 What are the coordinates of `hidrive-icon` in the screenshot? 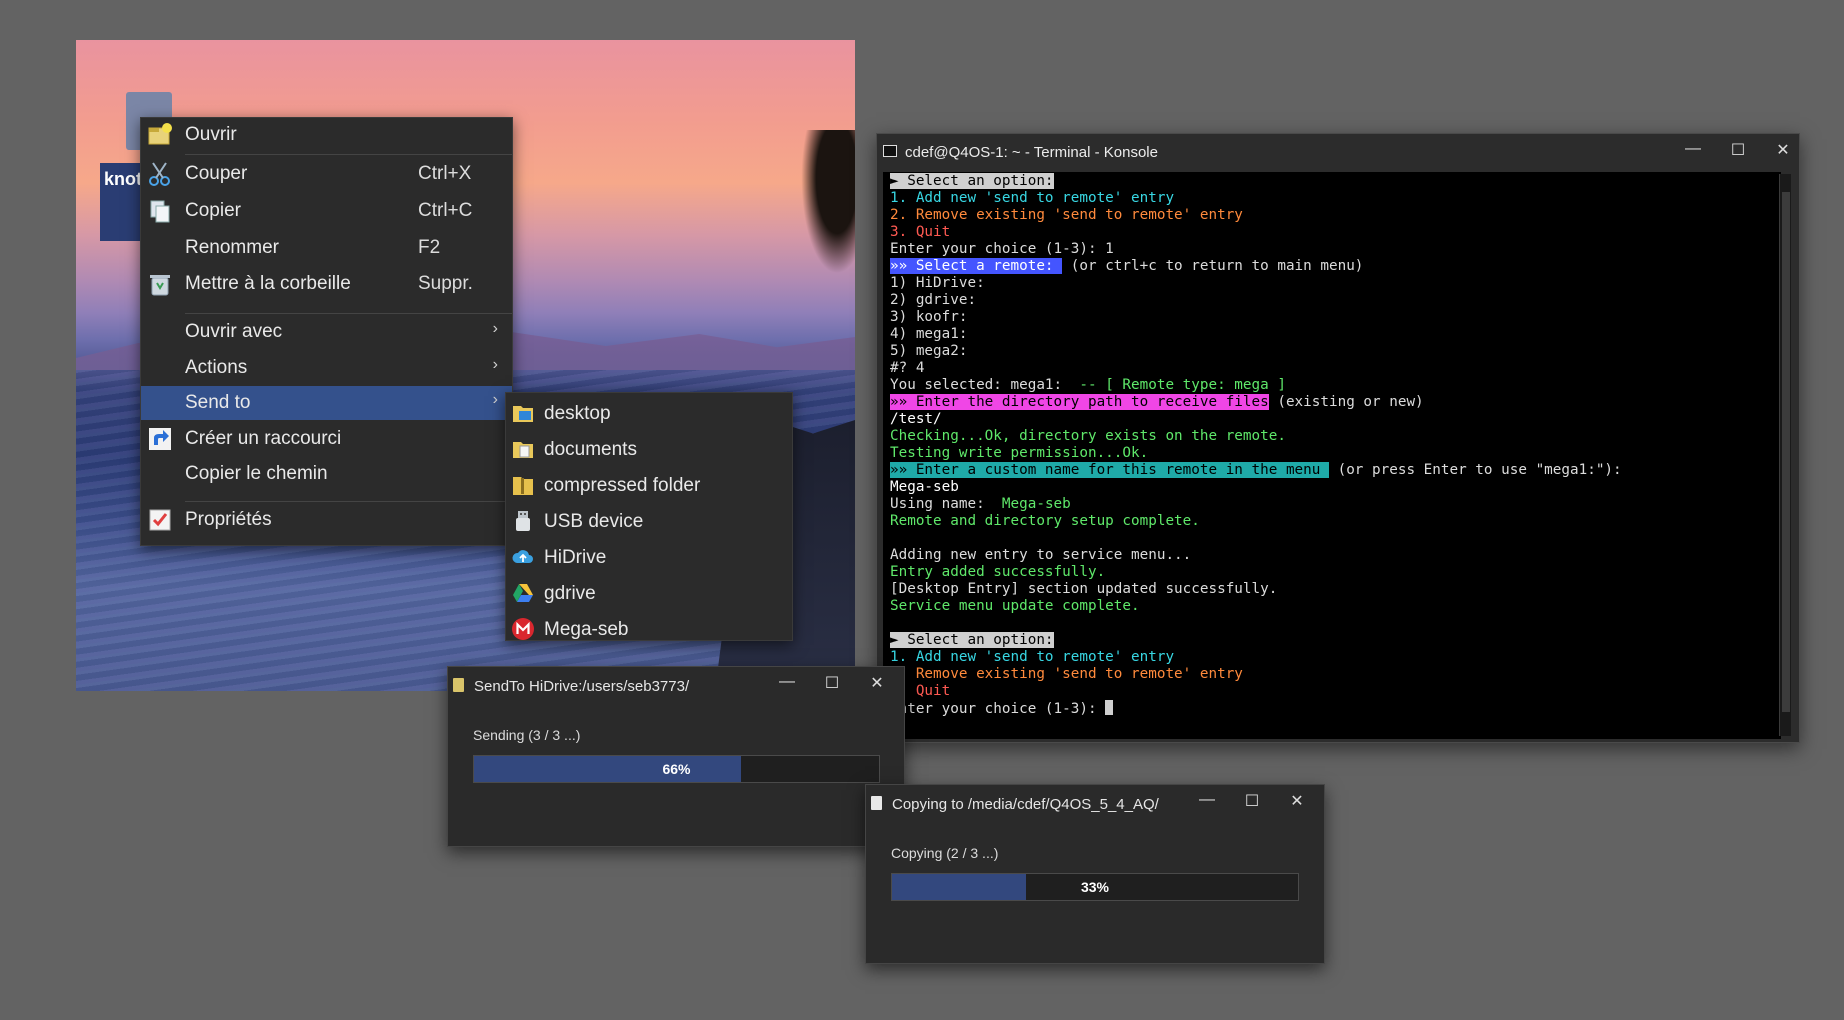 It's located at (522, 556).